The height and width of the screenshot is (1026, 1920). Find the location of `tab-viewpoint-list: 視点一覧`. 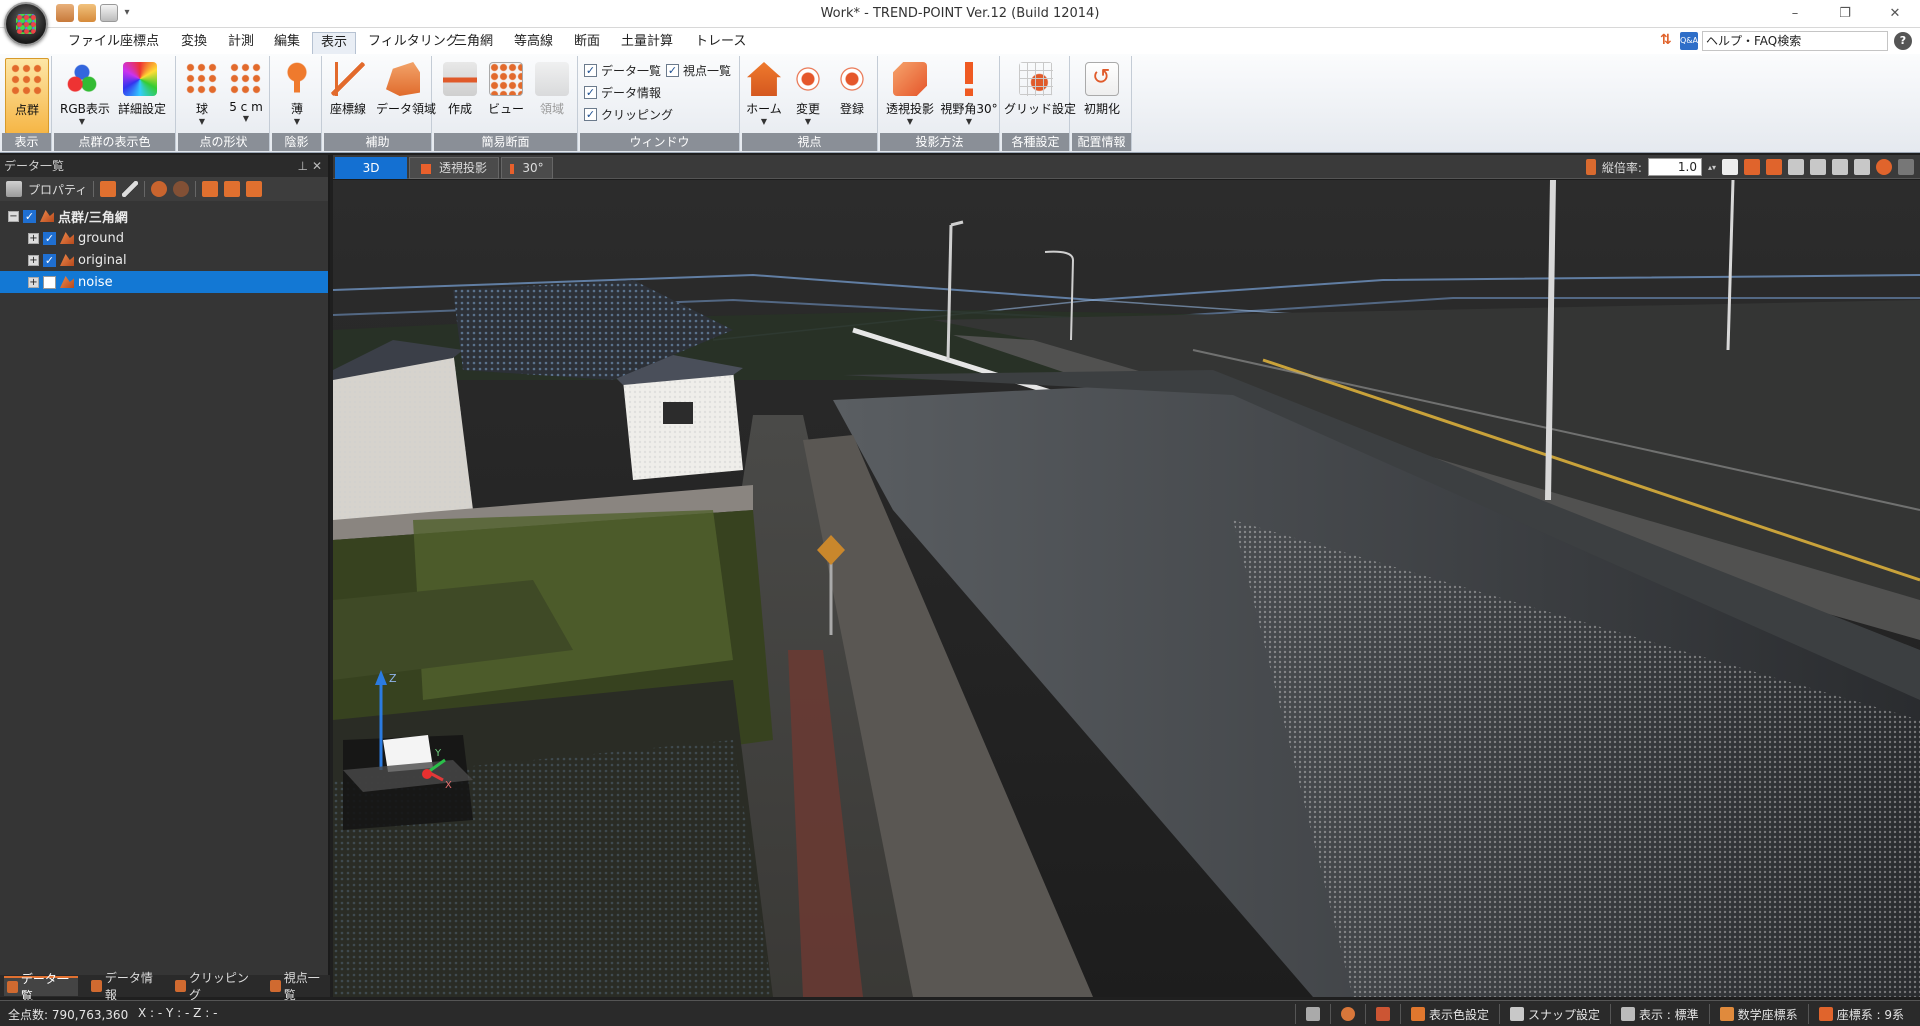

tab-viewpoint-list: 視点一覧 is located at coordinates (298, 986).